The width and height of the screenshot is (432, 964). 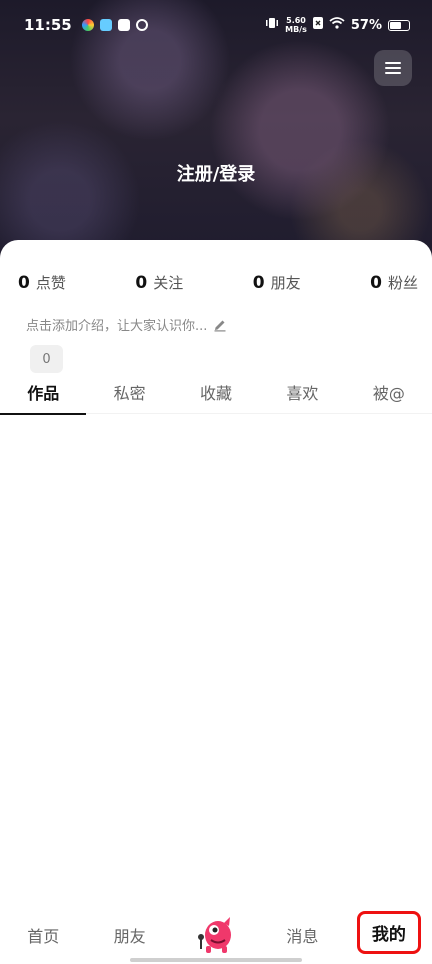 What do you see at coordinates (48, 25) in the screenshot?
I see `status-time: 11:55` at bounding box center [48, 25].